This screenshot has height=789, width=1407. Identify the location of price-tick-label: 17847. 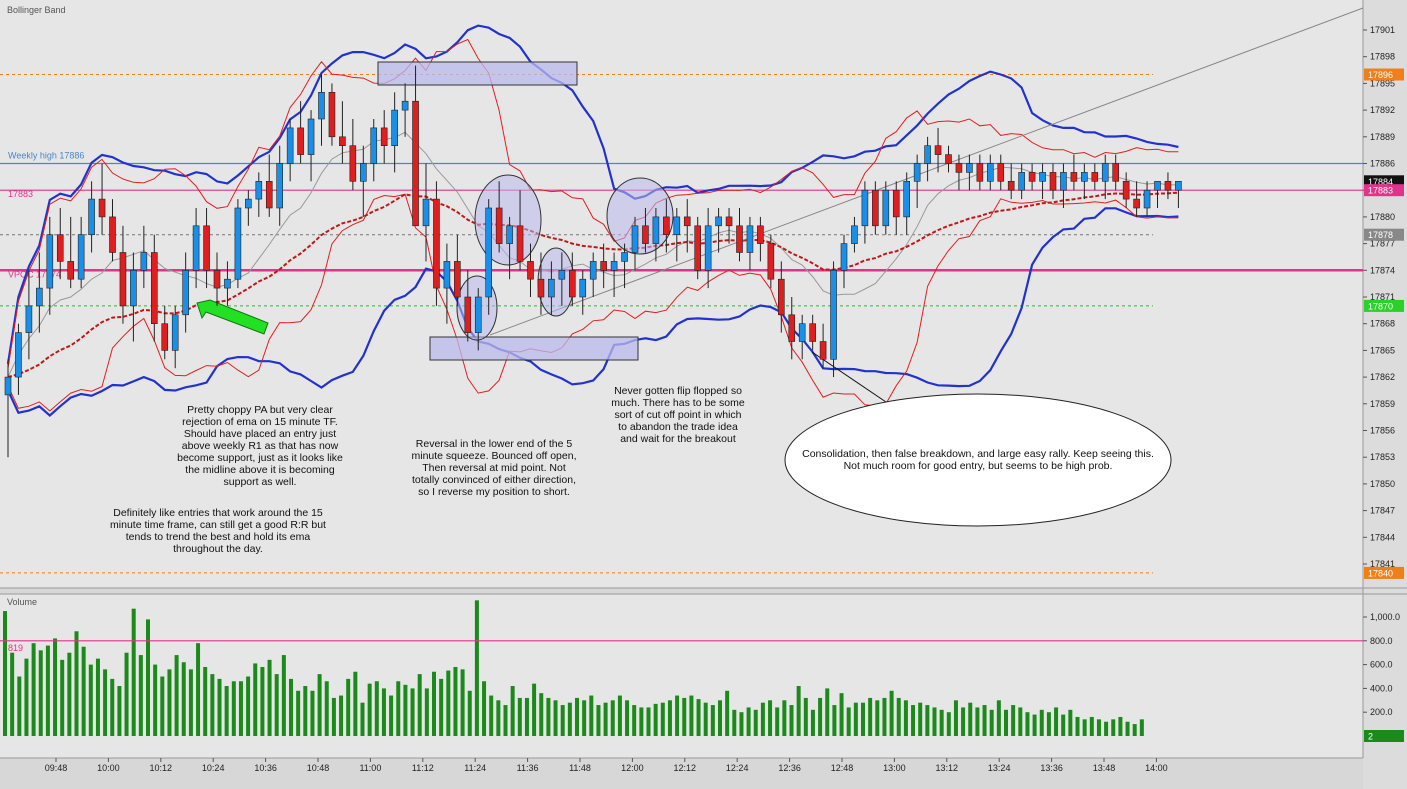
(1382, 511).